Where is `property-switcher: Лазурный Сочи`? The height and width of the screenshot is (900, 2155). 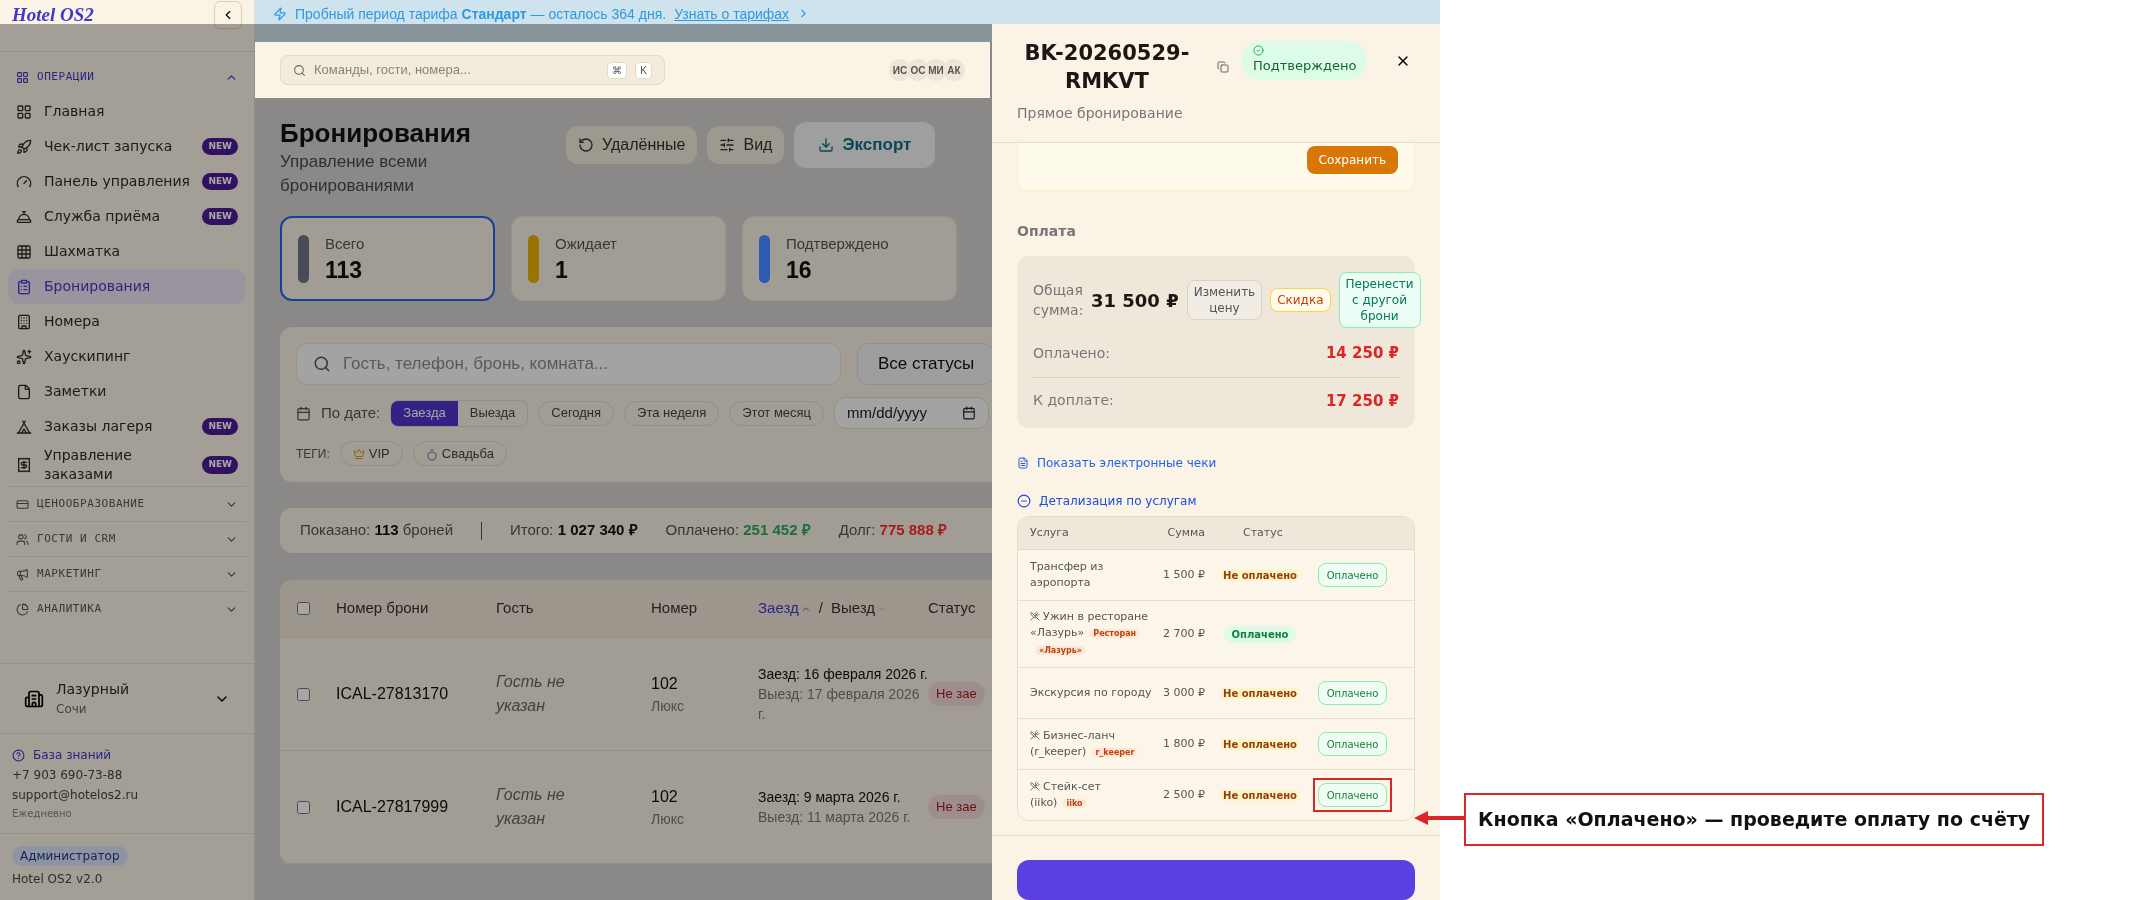
property-switcher: Лазурный Сочи is located at coordinates (127, 698).